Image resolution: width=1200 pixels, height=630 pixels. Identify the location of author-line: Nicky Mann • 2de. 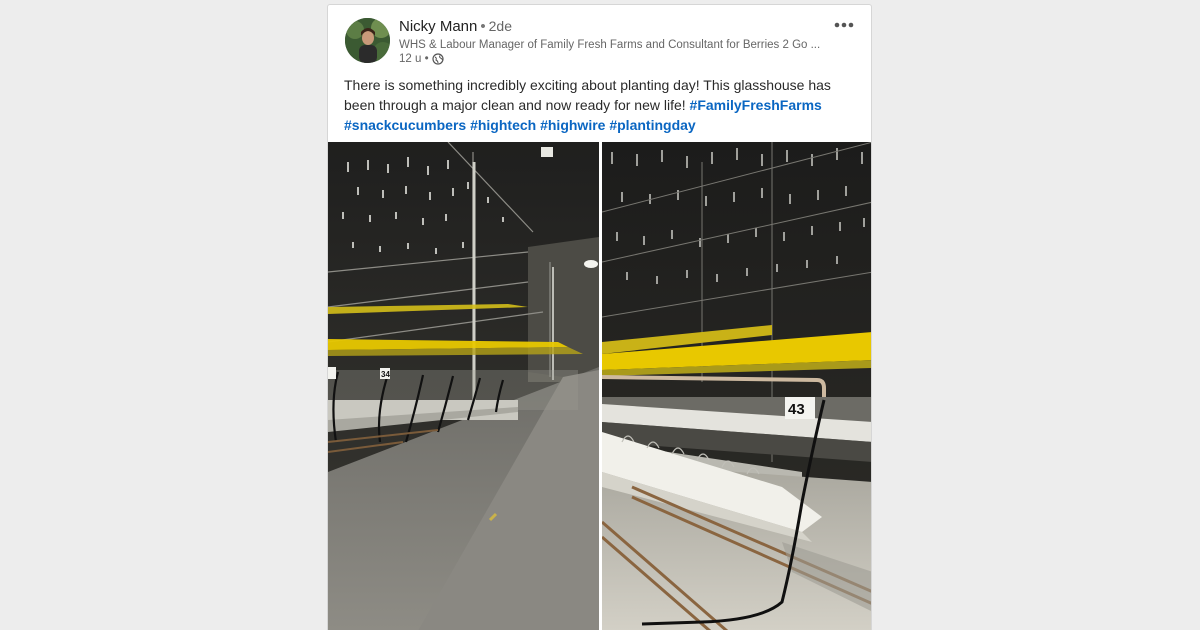
(455, 26).